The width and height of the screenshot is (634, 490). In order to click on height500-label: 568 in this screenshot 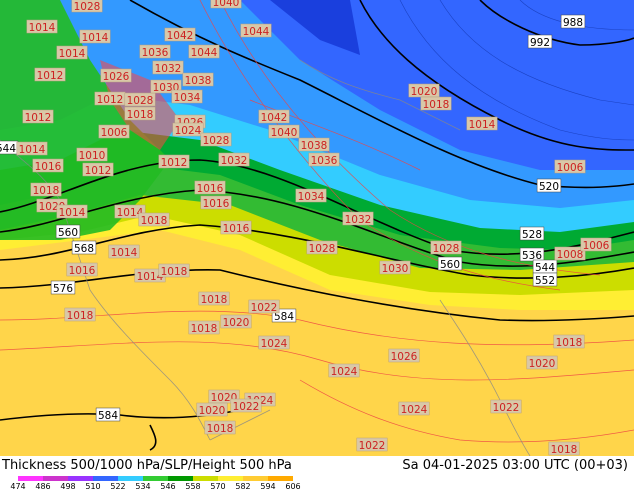, I will do `click(84, 247)`.